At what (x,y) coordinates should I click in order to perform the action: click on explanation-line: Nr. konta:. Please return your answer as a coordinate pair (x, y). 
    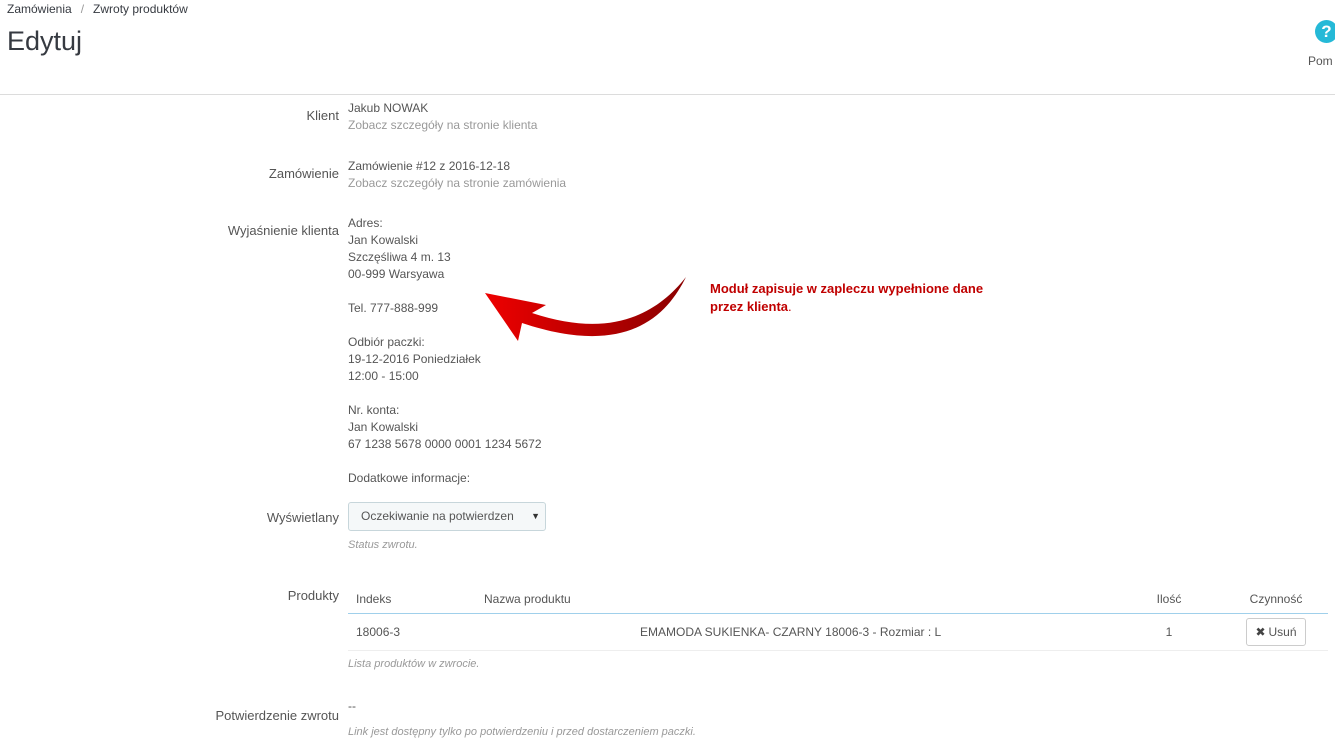
    Looking at the image, I should click on (374, 410).